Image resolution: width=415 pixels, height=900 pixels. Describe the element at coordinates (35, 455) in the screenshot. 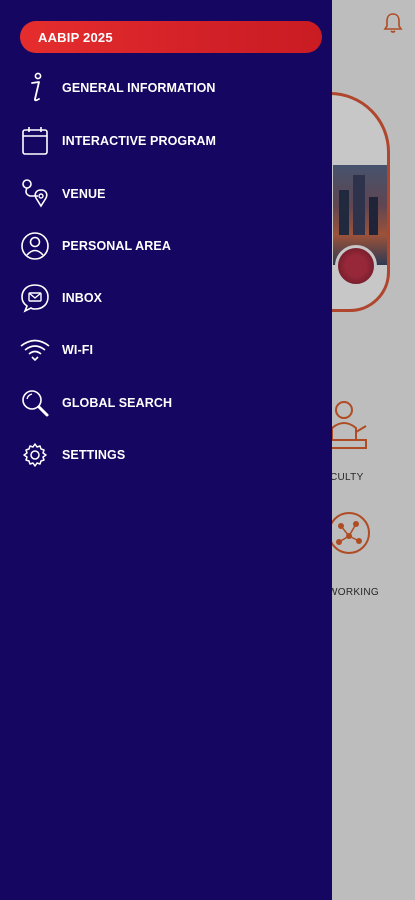

I see `gear-icon` at that location.